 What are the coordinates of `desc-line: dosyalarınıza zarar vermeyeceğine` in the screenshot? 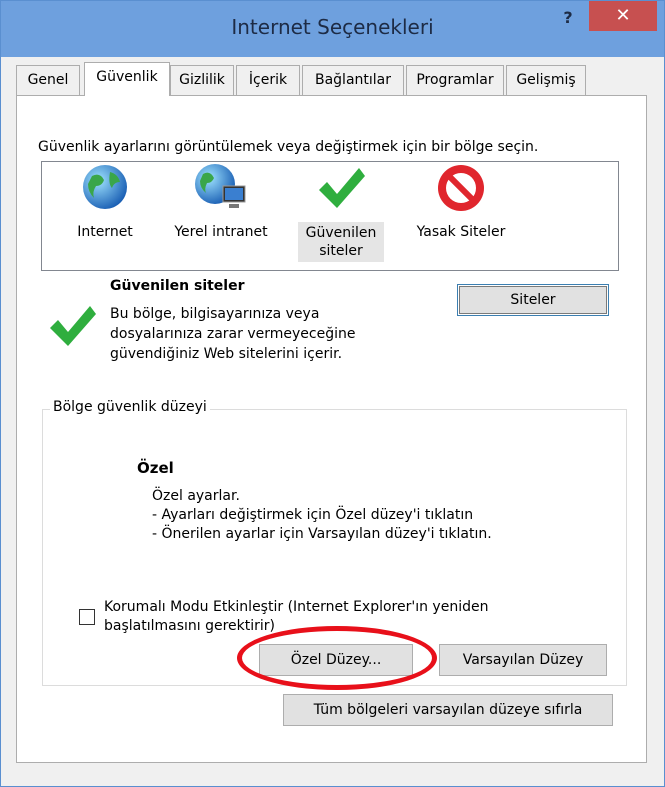 It's located at (233, 334).